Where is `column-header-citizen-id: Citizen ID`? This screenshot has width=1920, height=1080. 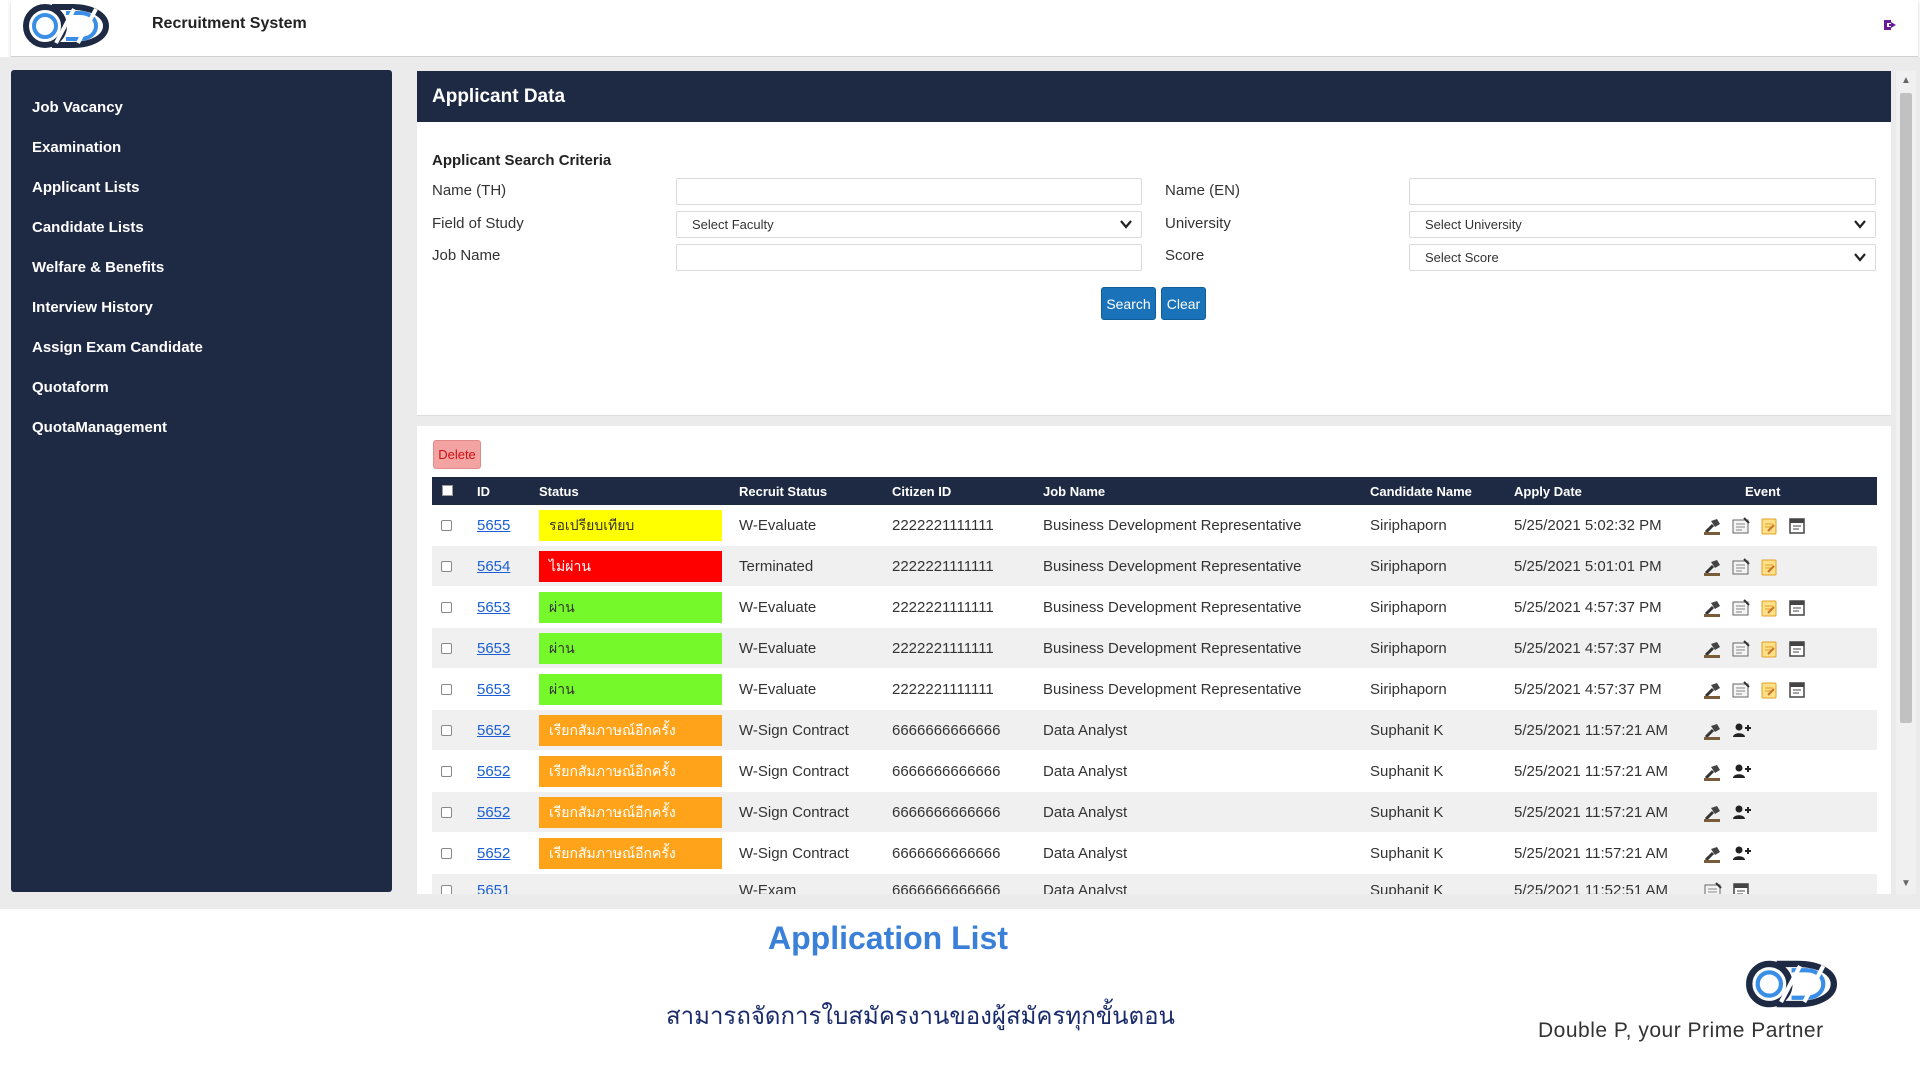 column-header-citizen-id: Citizen ID is located at coordinates (921, 491).